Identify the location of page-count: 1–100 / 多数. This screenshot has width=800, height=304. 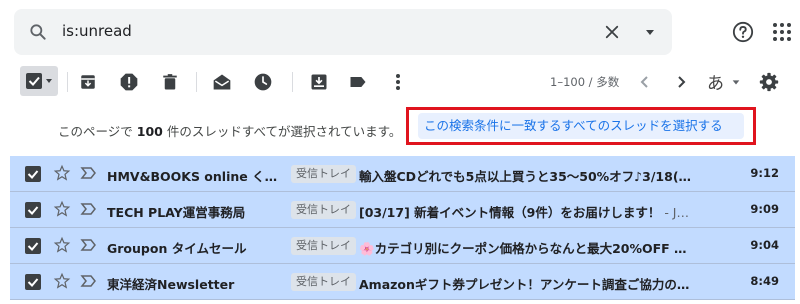
(584, 82).